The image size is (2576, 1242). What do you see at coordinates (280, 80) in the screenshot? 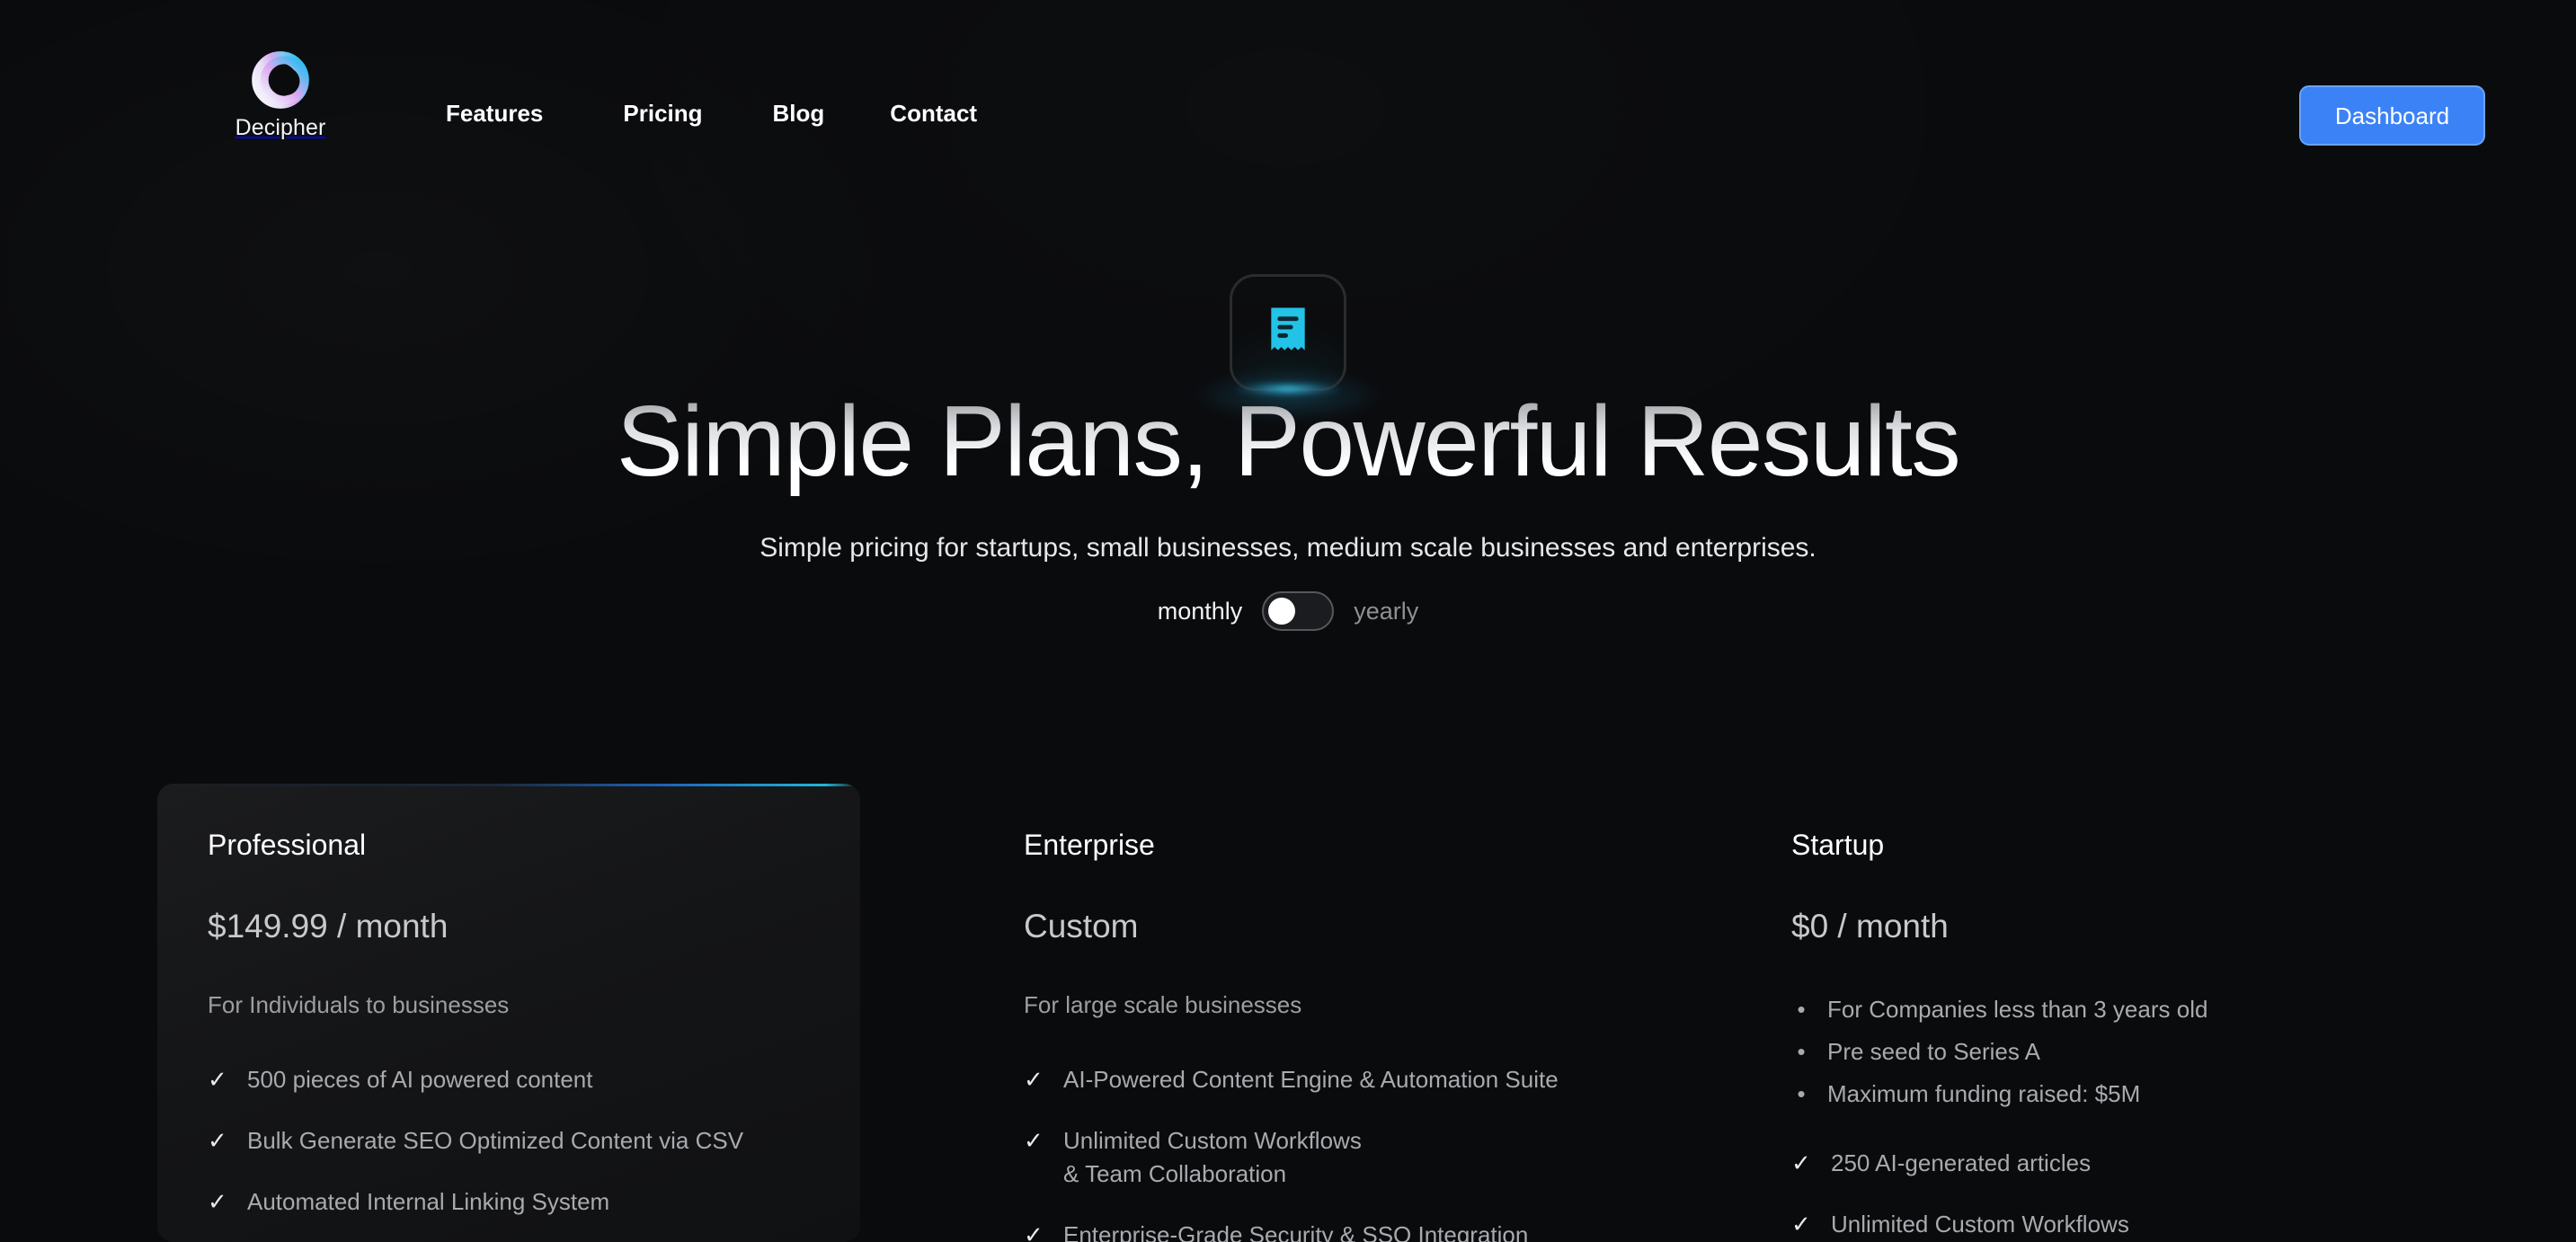
I see `decipher-ring-logo-icon` at bounding box center [280, 80].